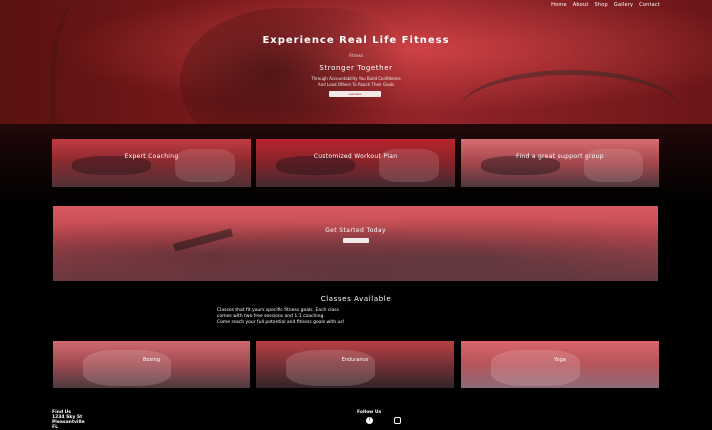 The height and width of the screenshot is (430, 712). Describe the element at coordinates (369, 420) in the screenshot. I see `facebook-icon: f` at that location.